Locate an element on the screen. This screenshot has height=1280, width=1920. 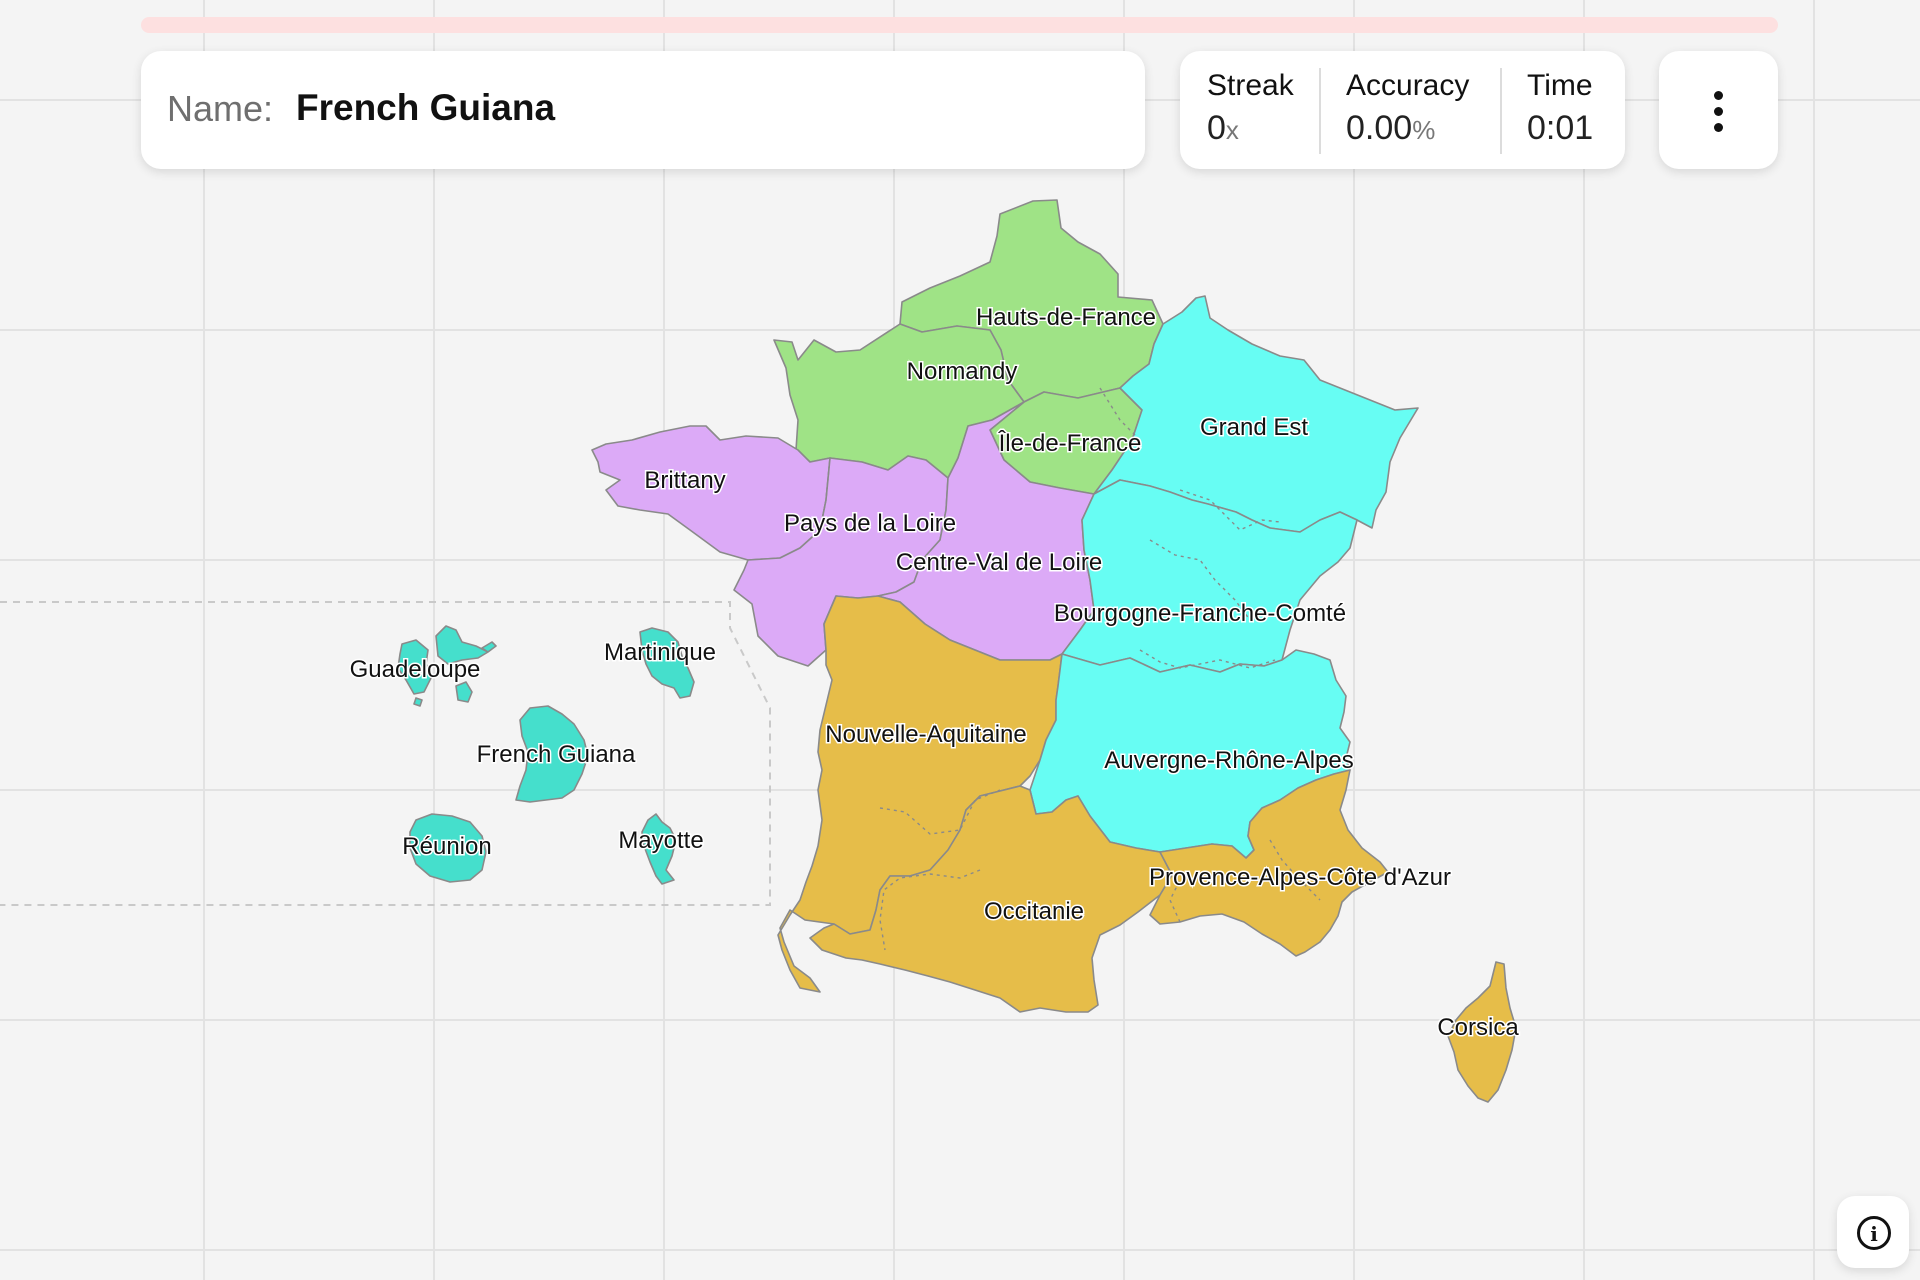
label-centre-val-de-loire: Centre-Val de Loire is located at coordinates (999, 562).